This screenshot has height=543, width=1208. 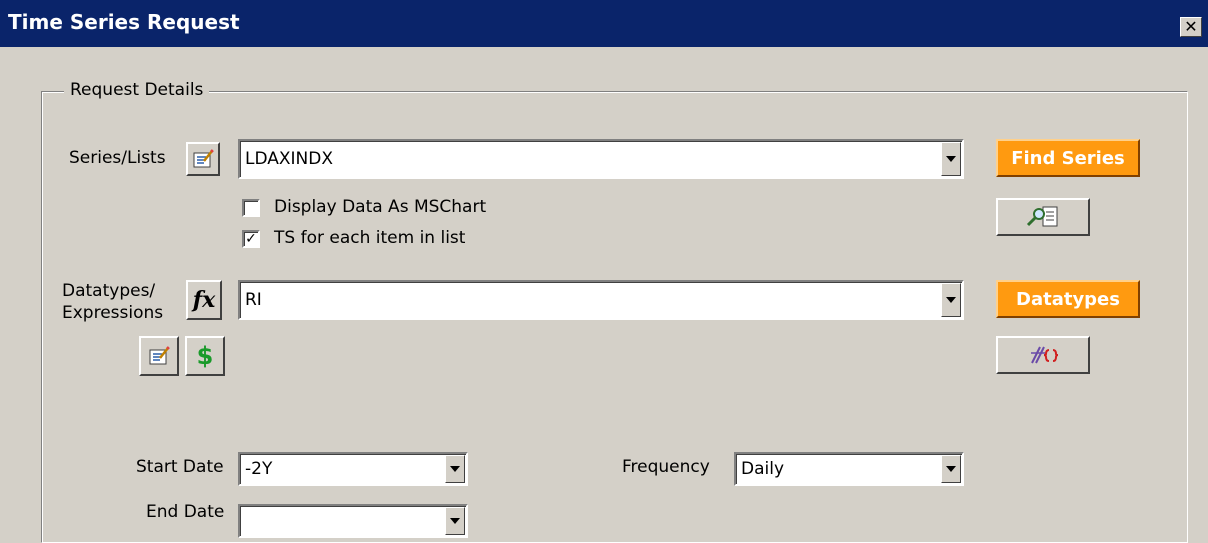 I want to click on end-date-combo, so click(x=353, y=521).